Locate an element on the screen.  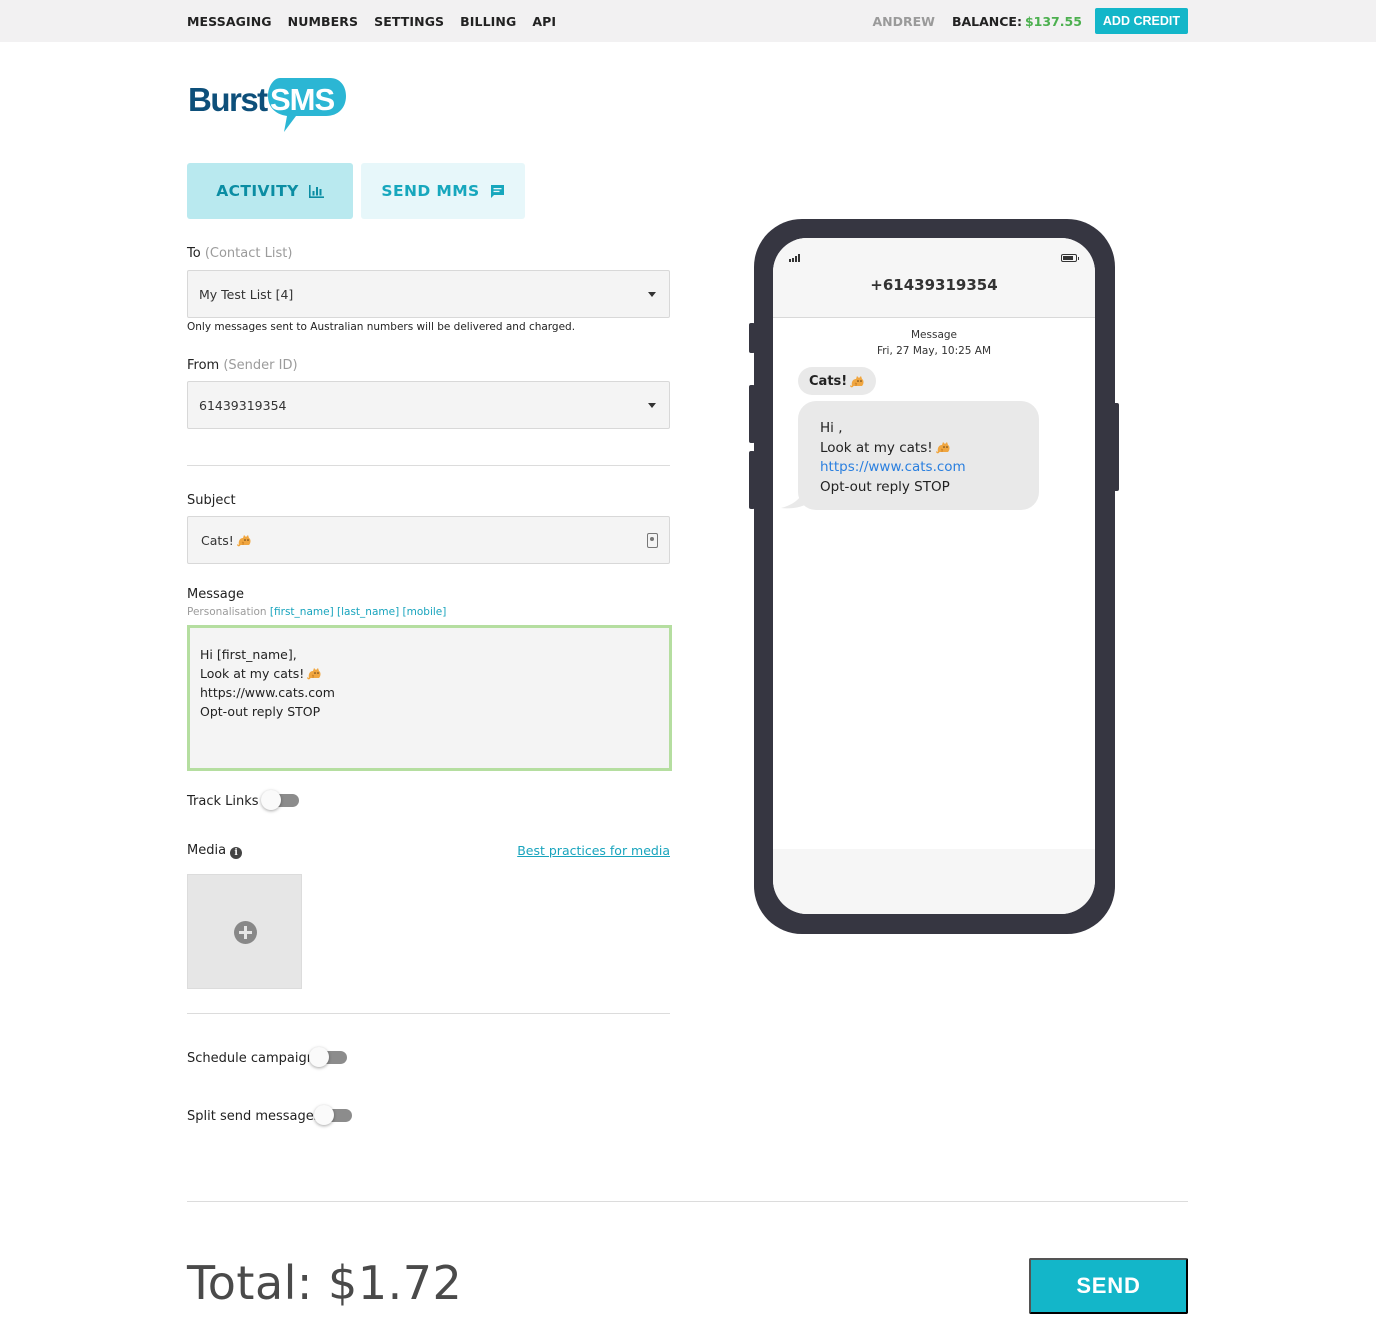
schedule-toggle is located at coordinates (328, 1057).